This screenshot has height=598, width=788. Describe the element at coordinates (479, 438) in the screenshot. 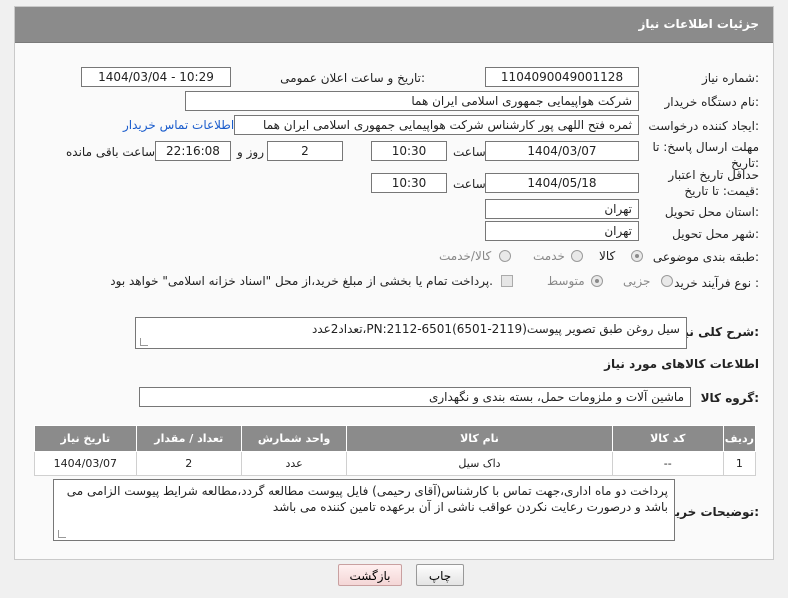

I see `col-header-name: نام کالا` at that location.